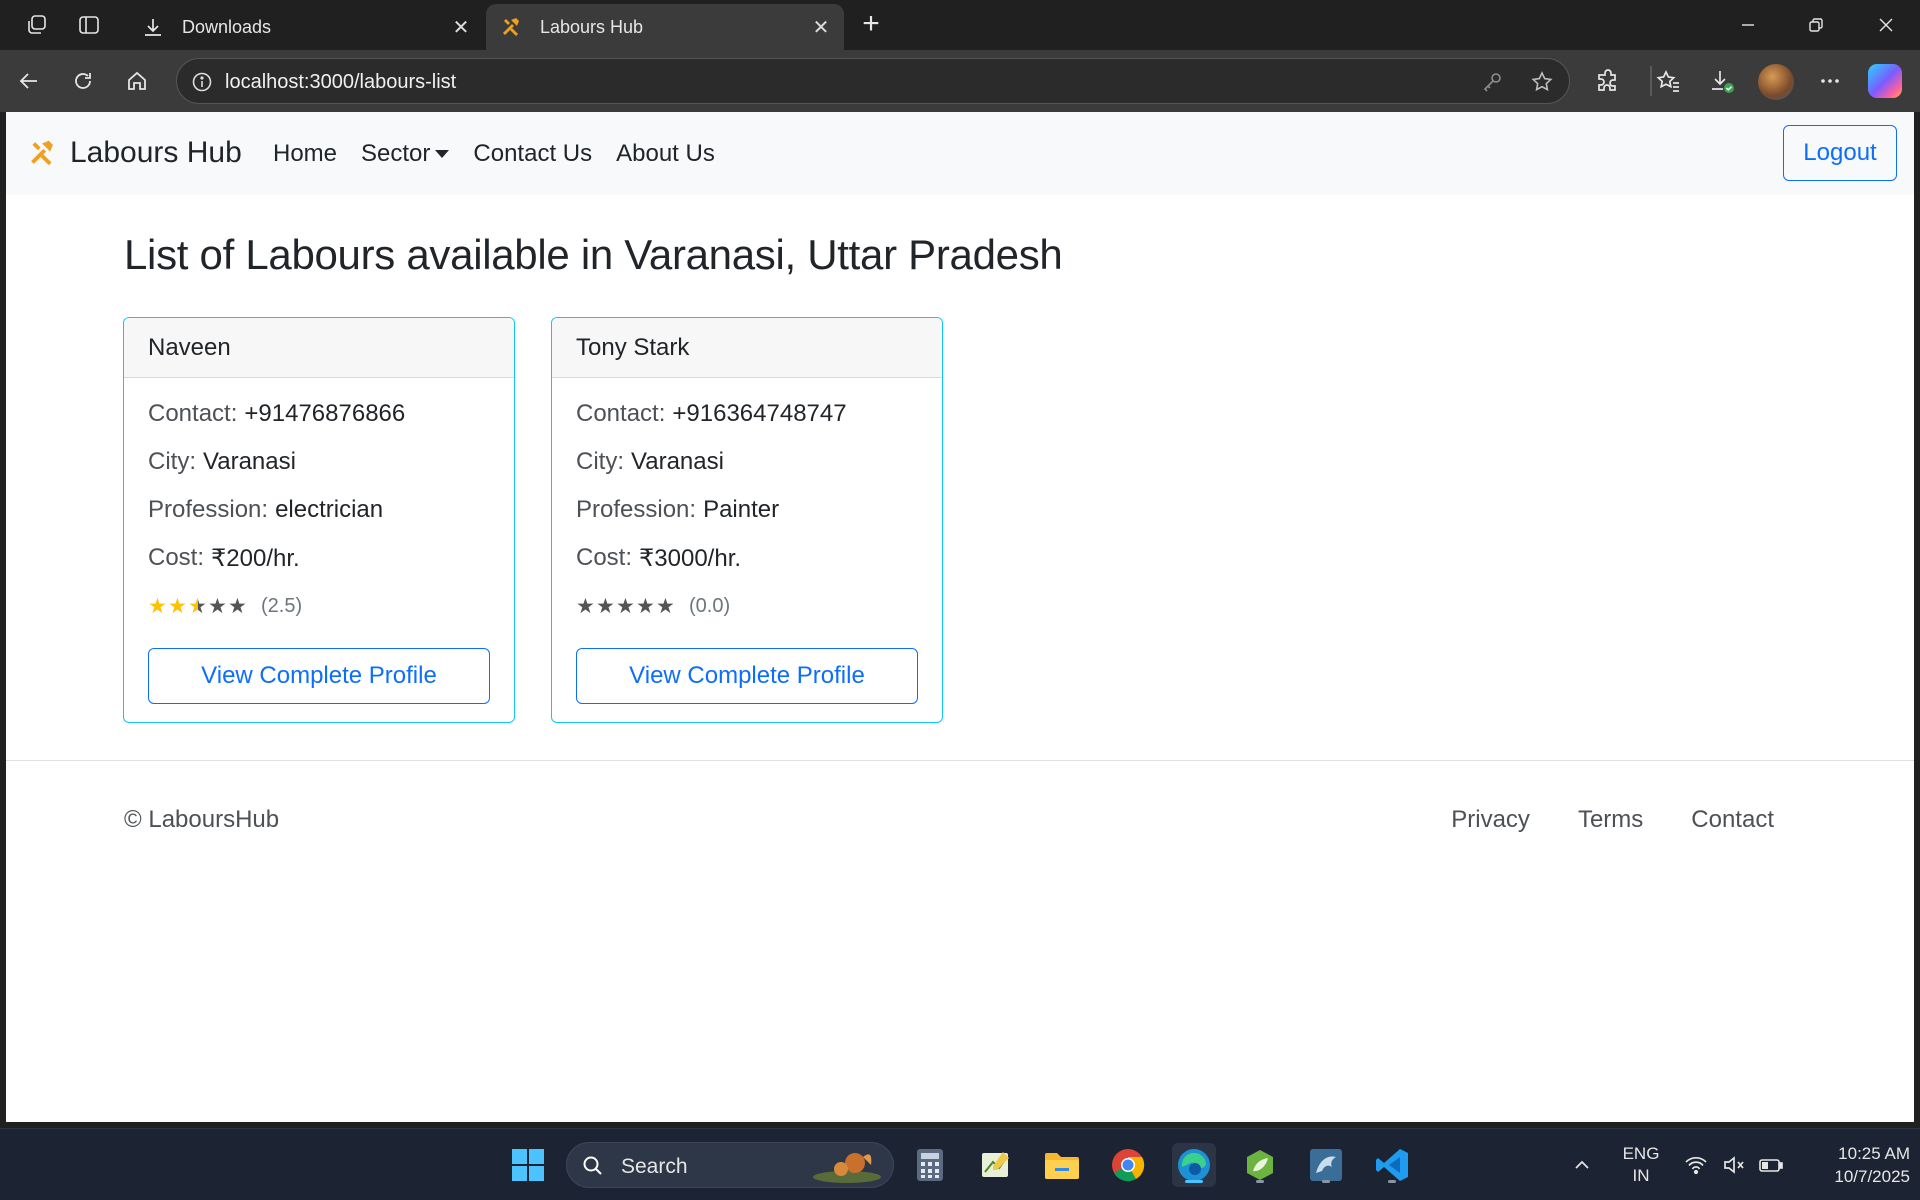 Image resolution: width=1920 pixels, height=1200 pixels. Describe the element at coordinates (1776, 82) in the screenshot. I see `profile-avatar` at that location.